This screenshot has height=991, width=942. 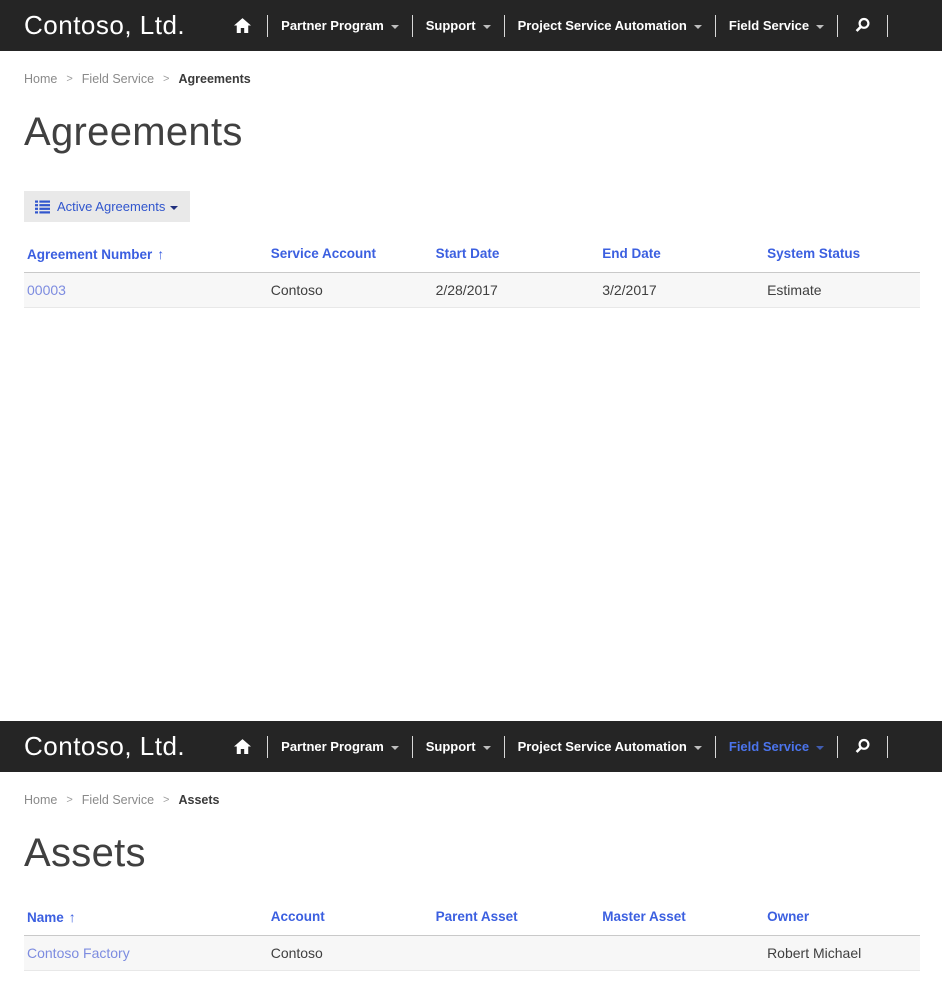 What do you see at coordinates (476, 916) in the screenshot?
I see `column-header-label: Parent Asset` at bounding box center [476, 916].